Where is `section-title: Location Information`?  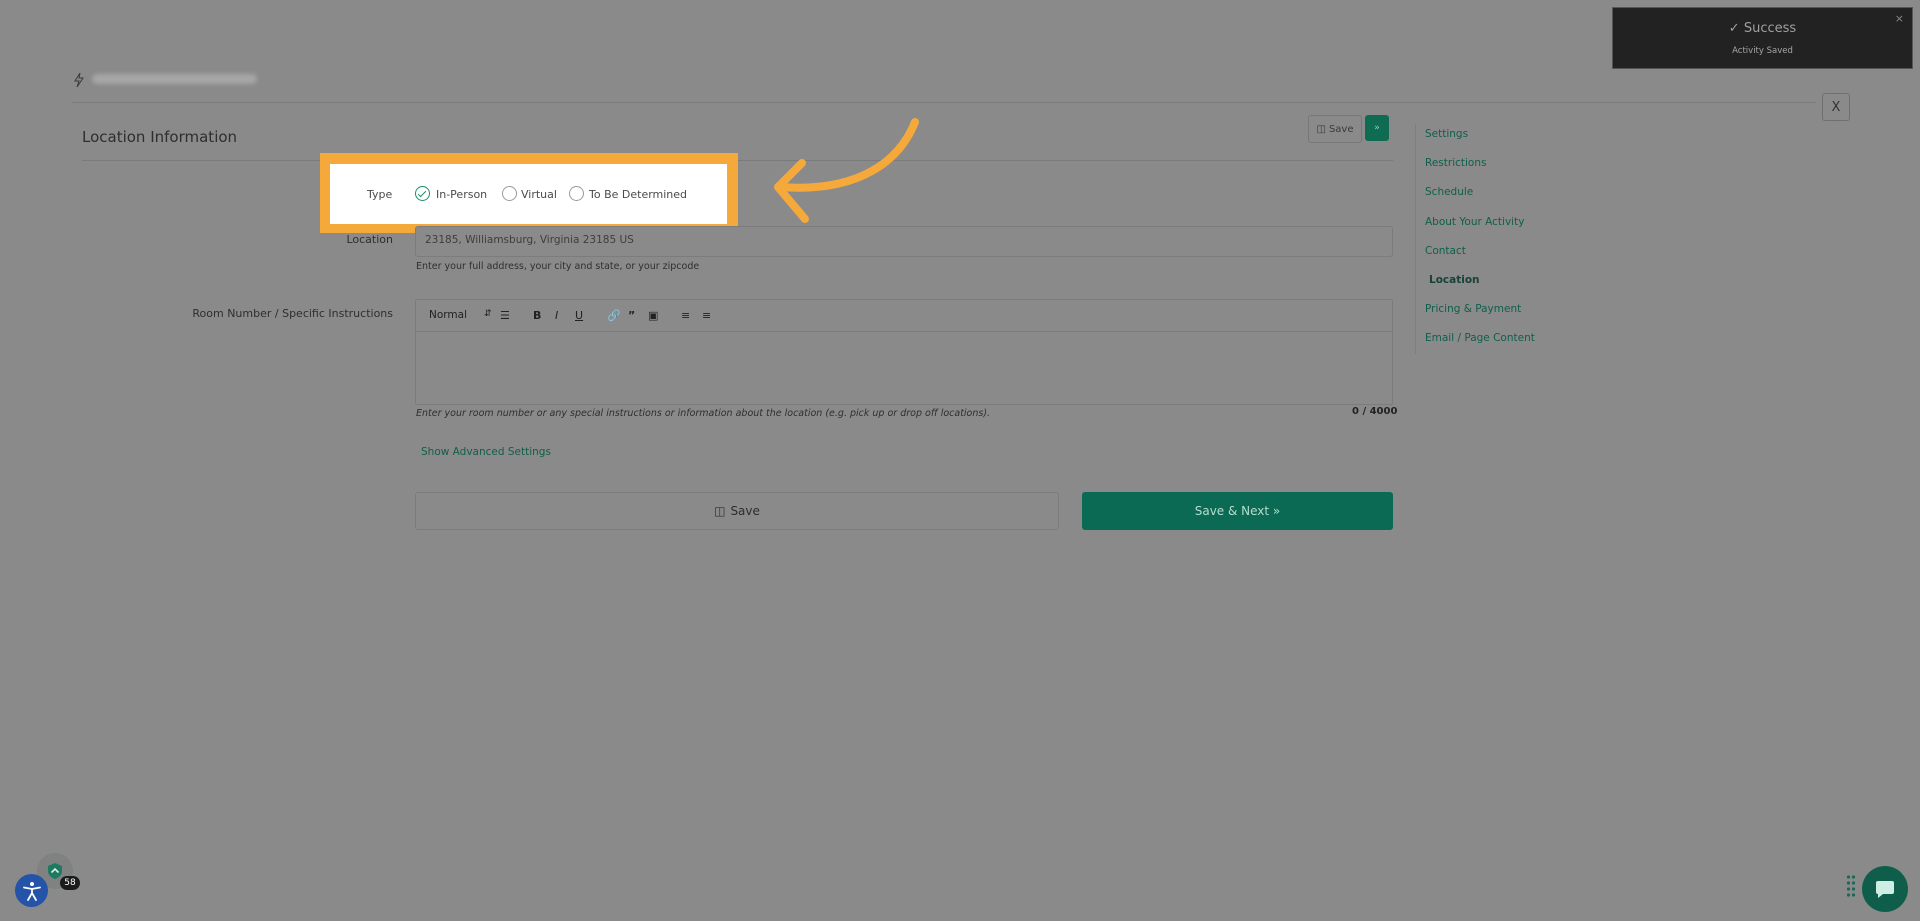 section-title: Location Information is located at coordinates (160, 137).